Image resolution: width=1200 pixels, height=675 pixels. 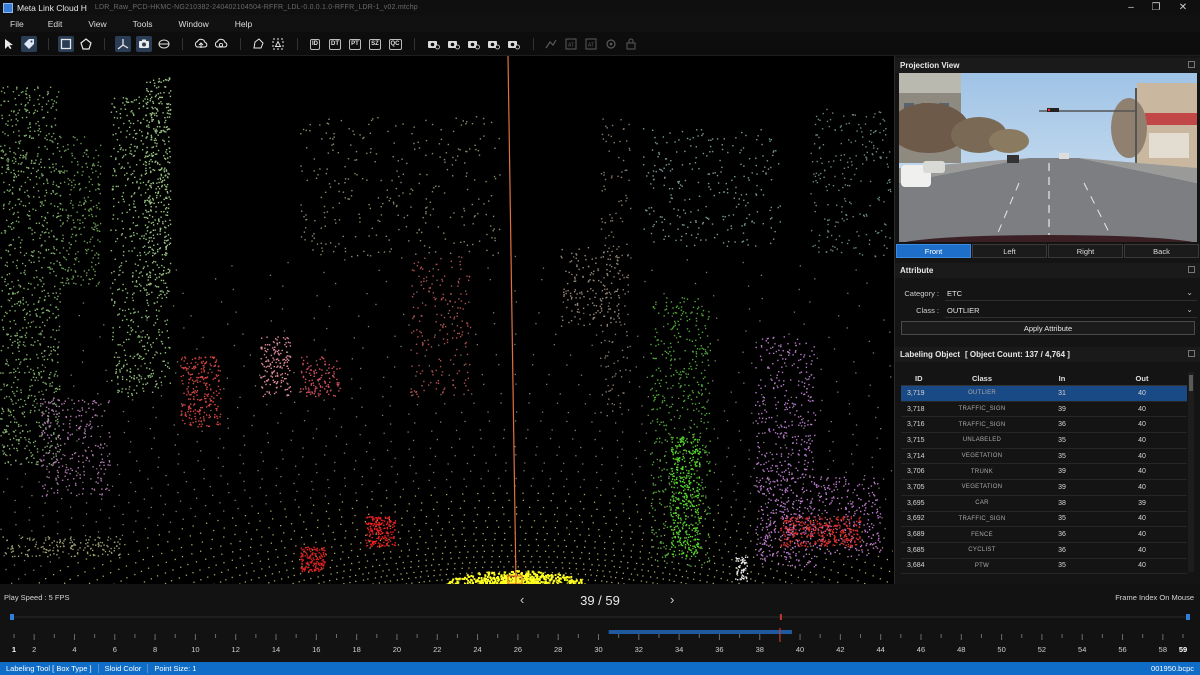 I want to click on menu-view: View, so click(x=100, y=24).